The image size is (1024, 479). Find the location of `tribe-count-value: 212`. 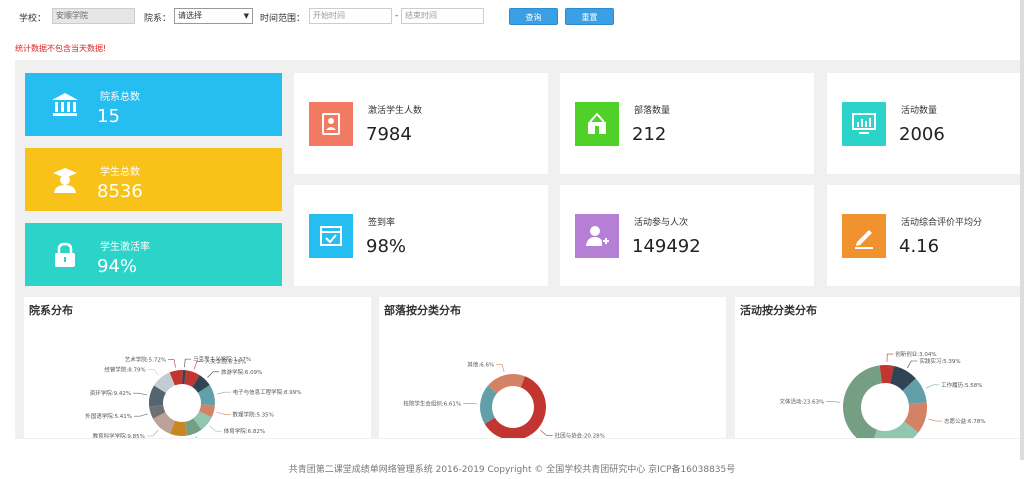

tribe-count-value: 212 is located at coordinates (649, 134).